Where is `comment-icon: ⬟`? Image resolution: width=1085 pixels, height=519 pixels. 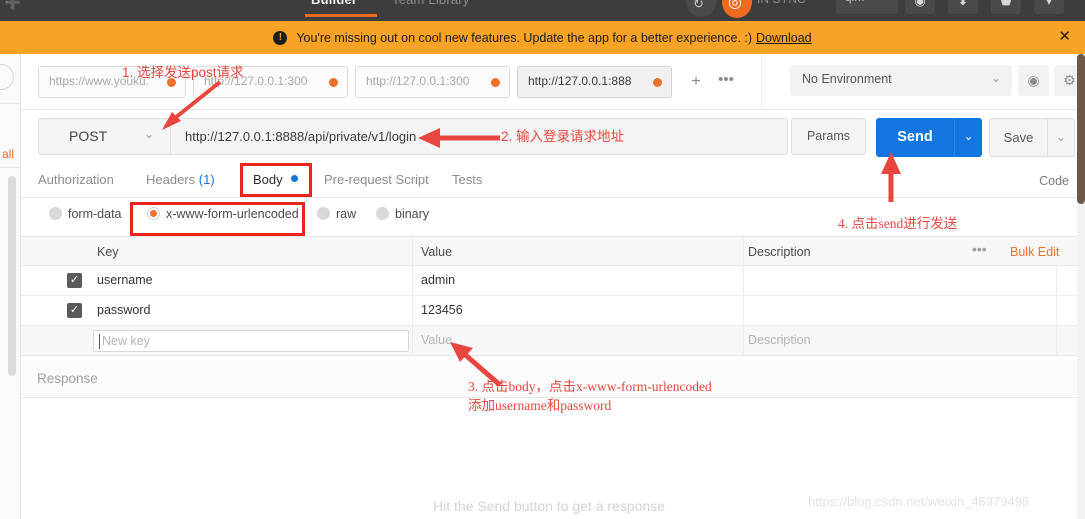 comment-icon: ⬟ is located at coordinates (1006, 7).